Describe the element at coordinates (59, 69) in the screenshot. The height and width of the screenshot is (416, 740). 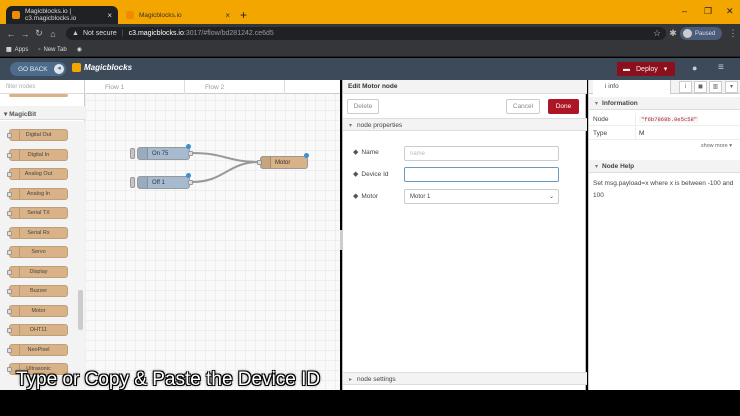
I see `back-arrow-icon: ◂` at that location.